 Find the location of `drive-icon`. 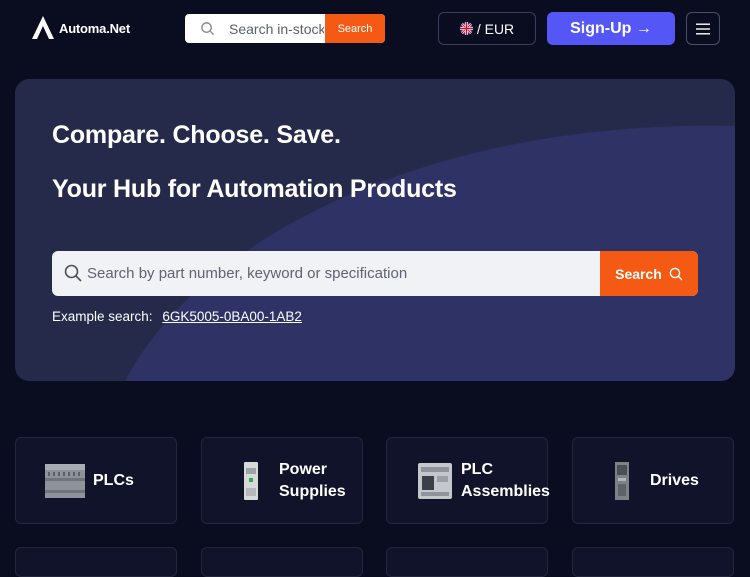

drive-icon is located at coordinates (622, 481).